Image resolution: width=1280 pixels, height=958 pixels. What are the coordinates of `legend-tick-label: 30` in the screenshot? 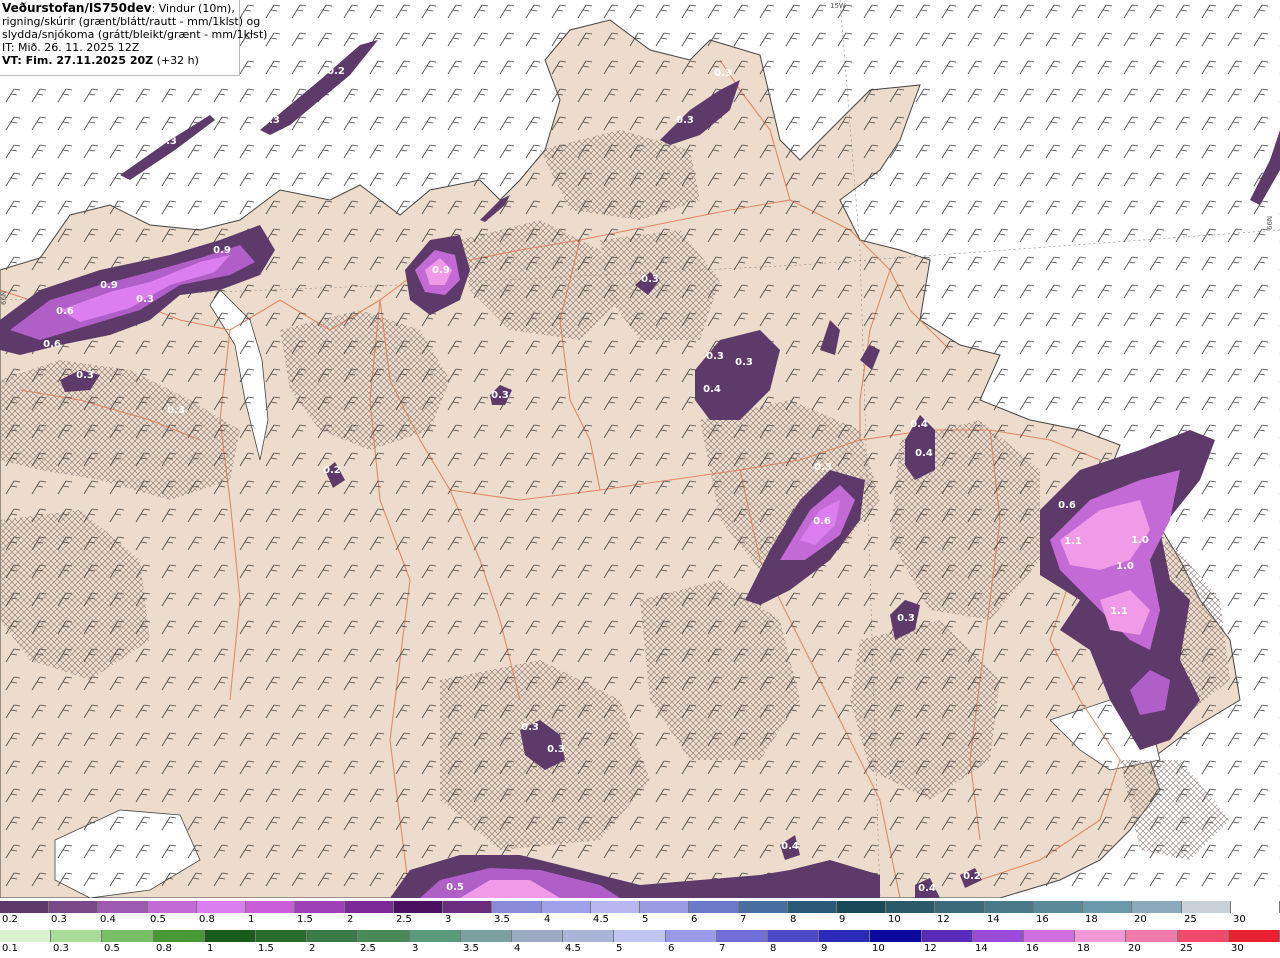 It's located at (1237, 948).